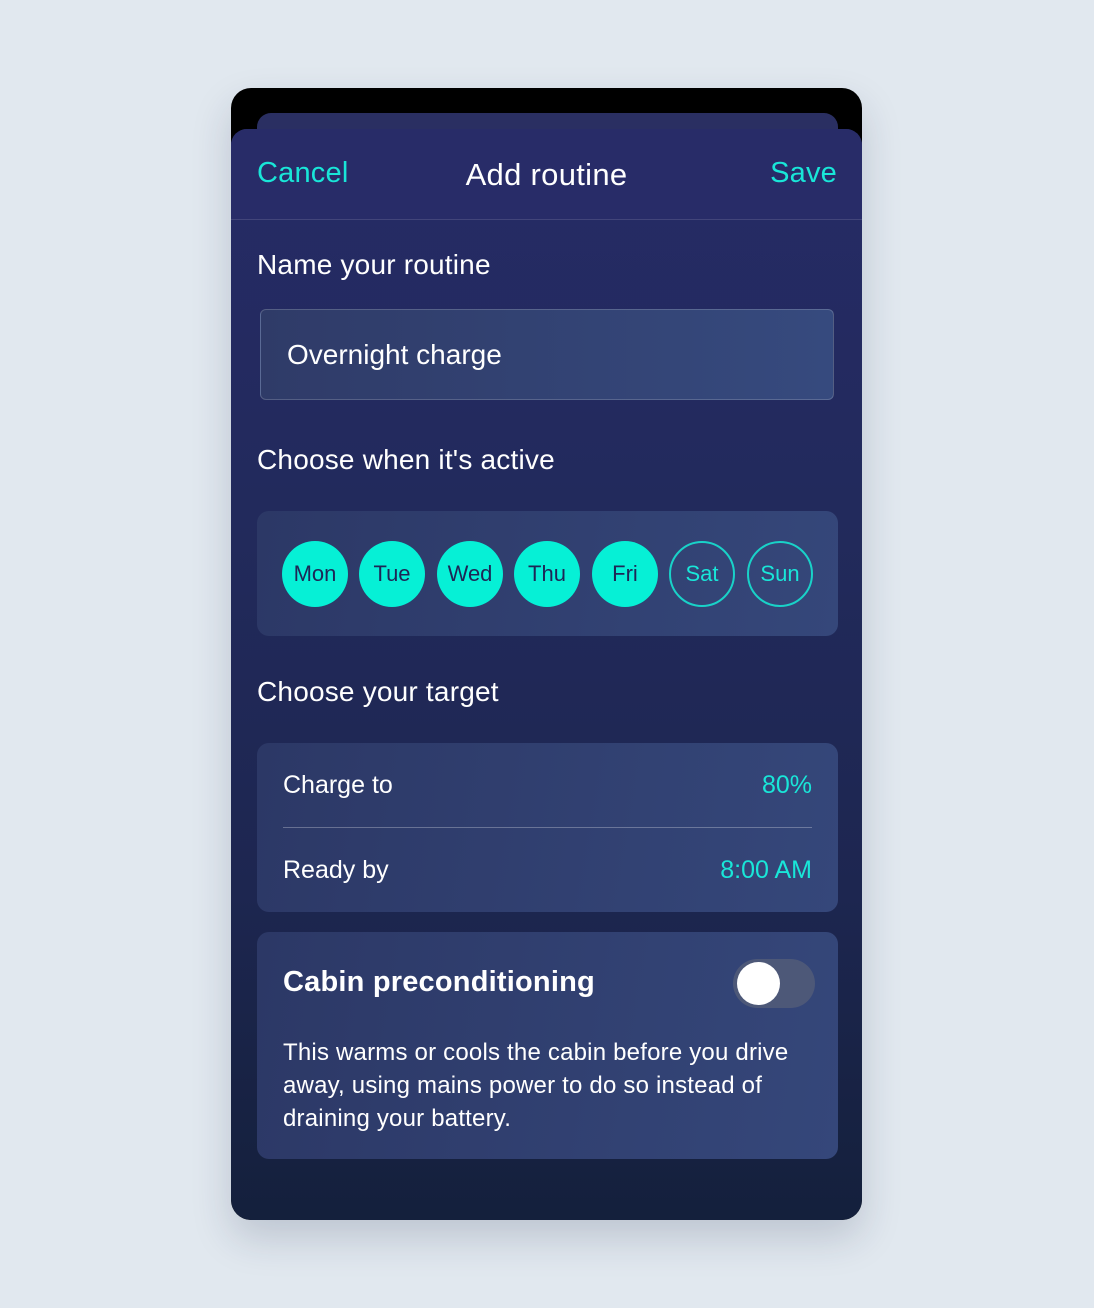 Image resolution: width=1094 pixels, height=1308 pixels. I want to click on day-wed: Wed, so click(470, 574).